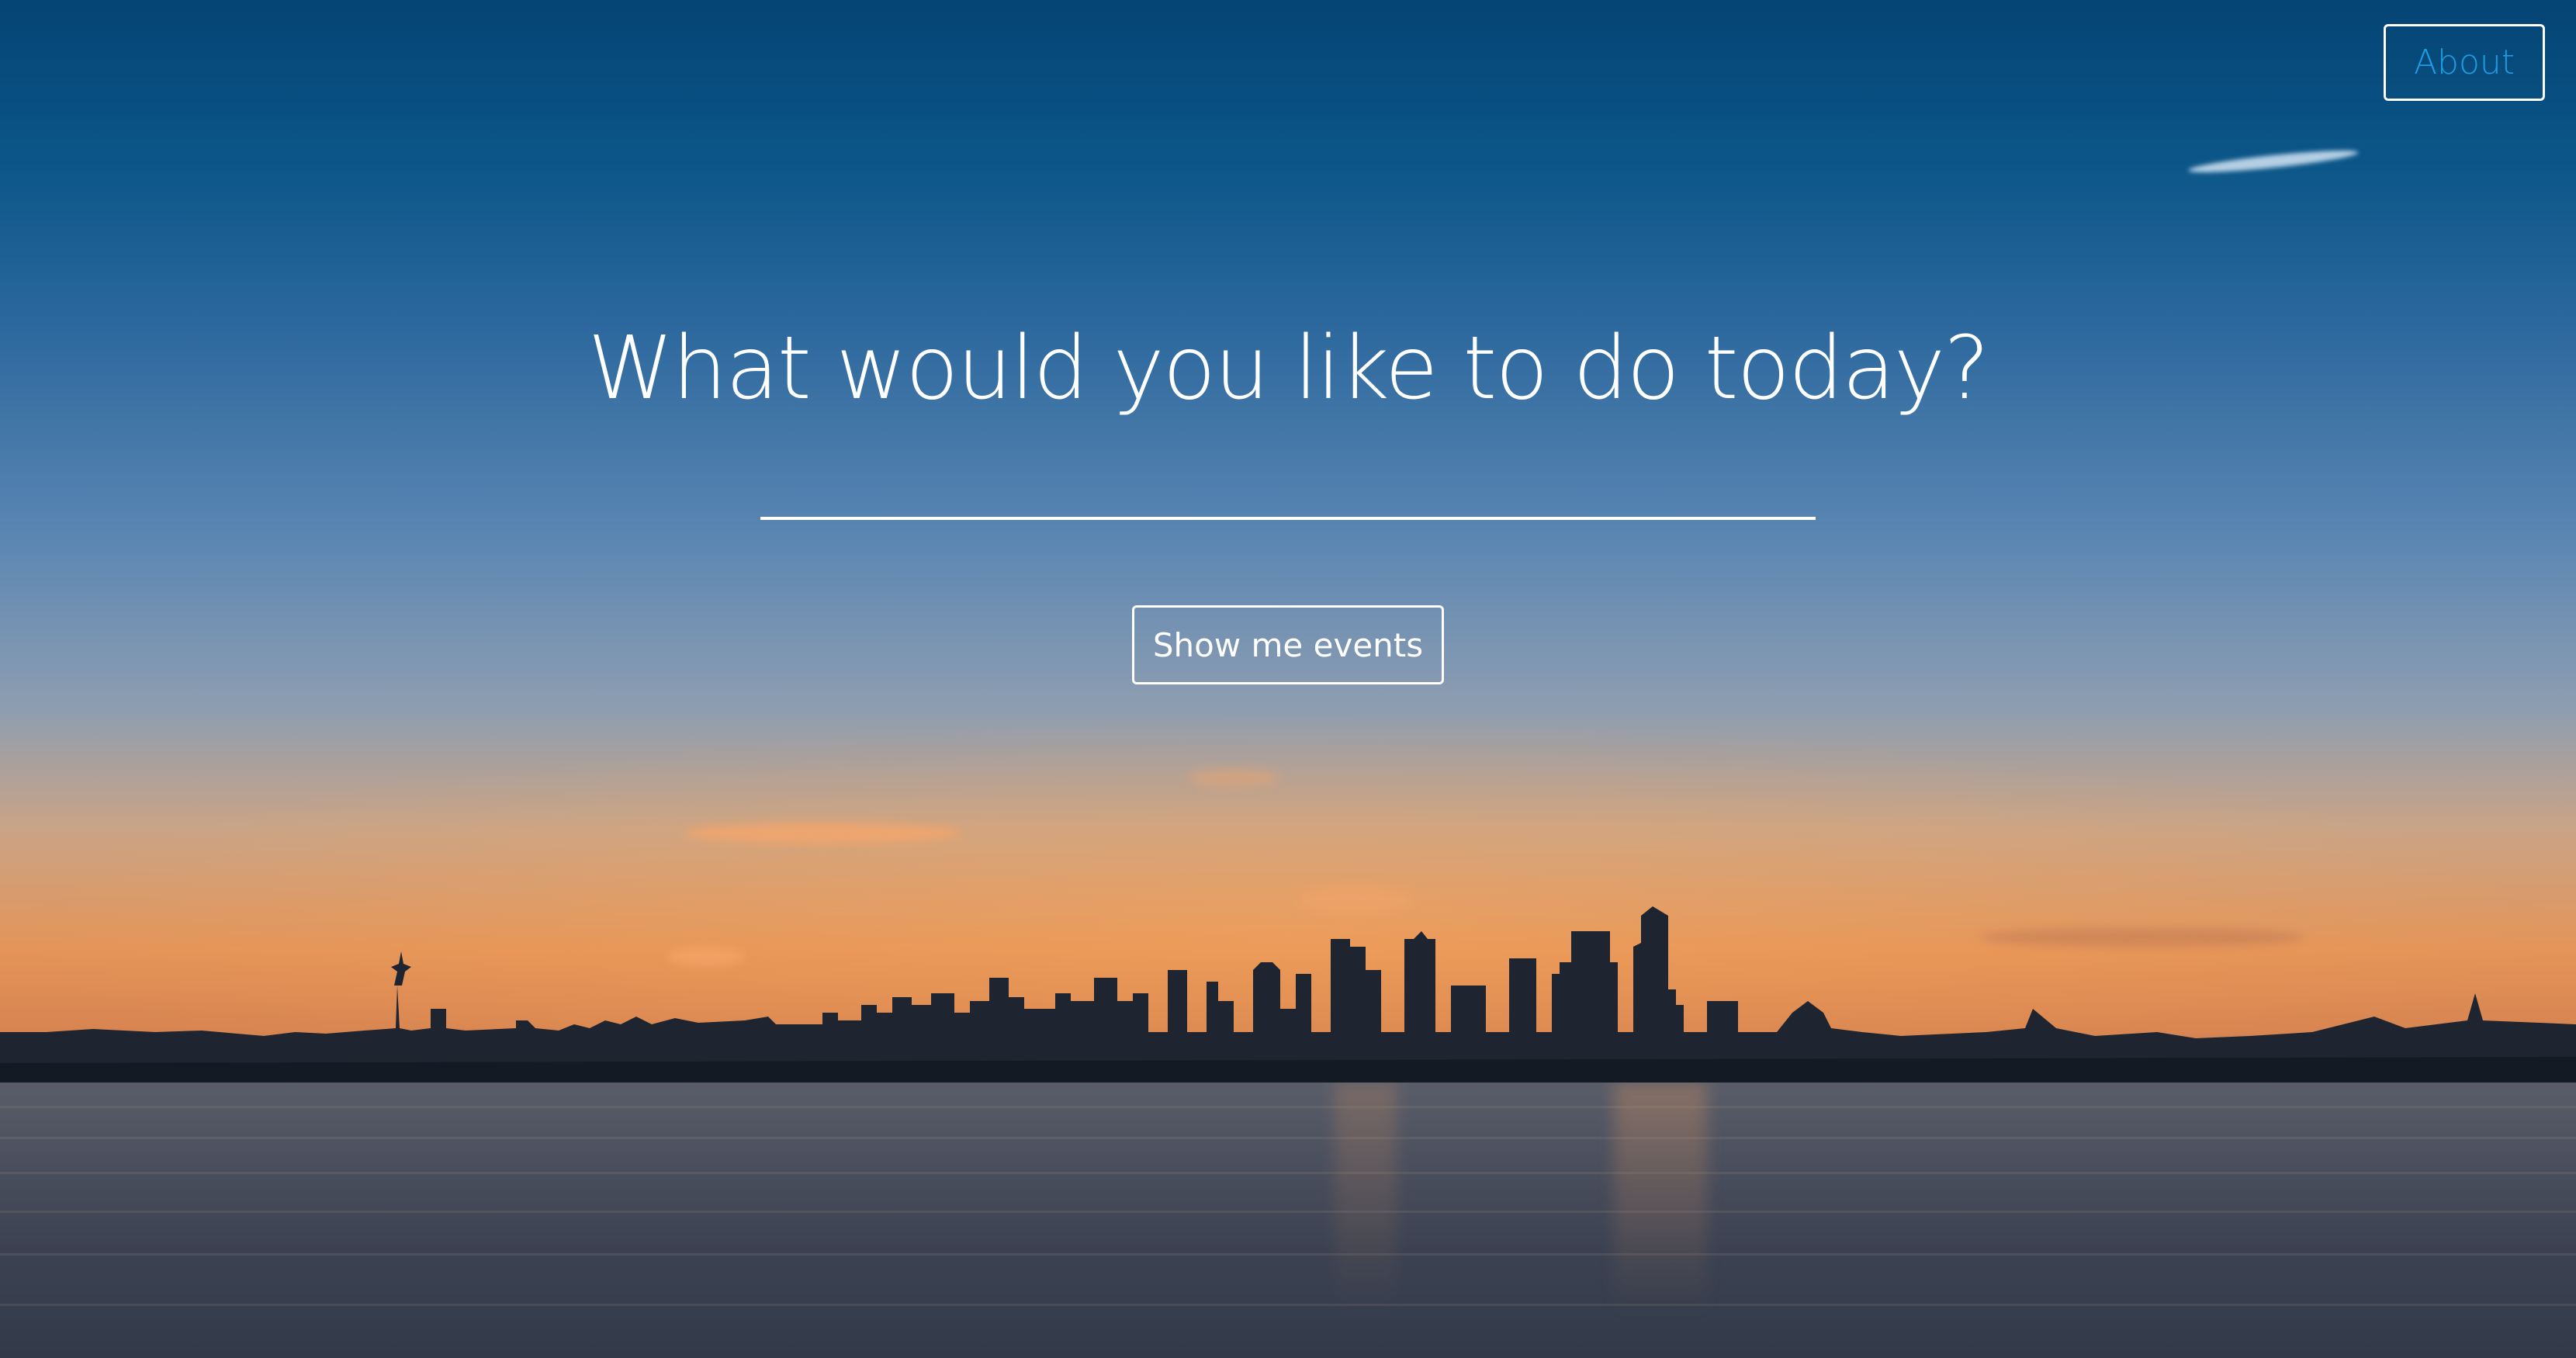  I want to click on activity-input, so click(1288, 493).